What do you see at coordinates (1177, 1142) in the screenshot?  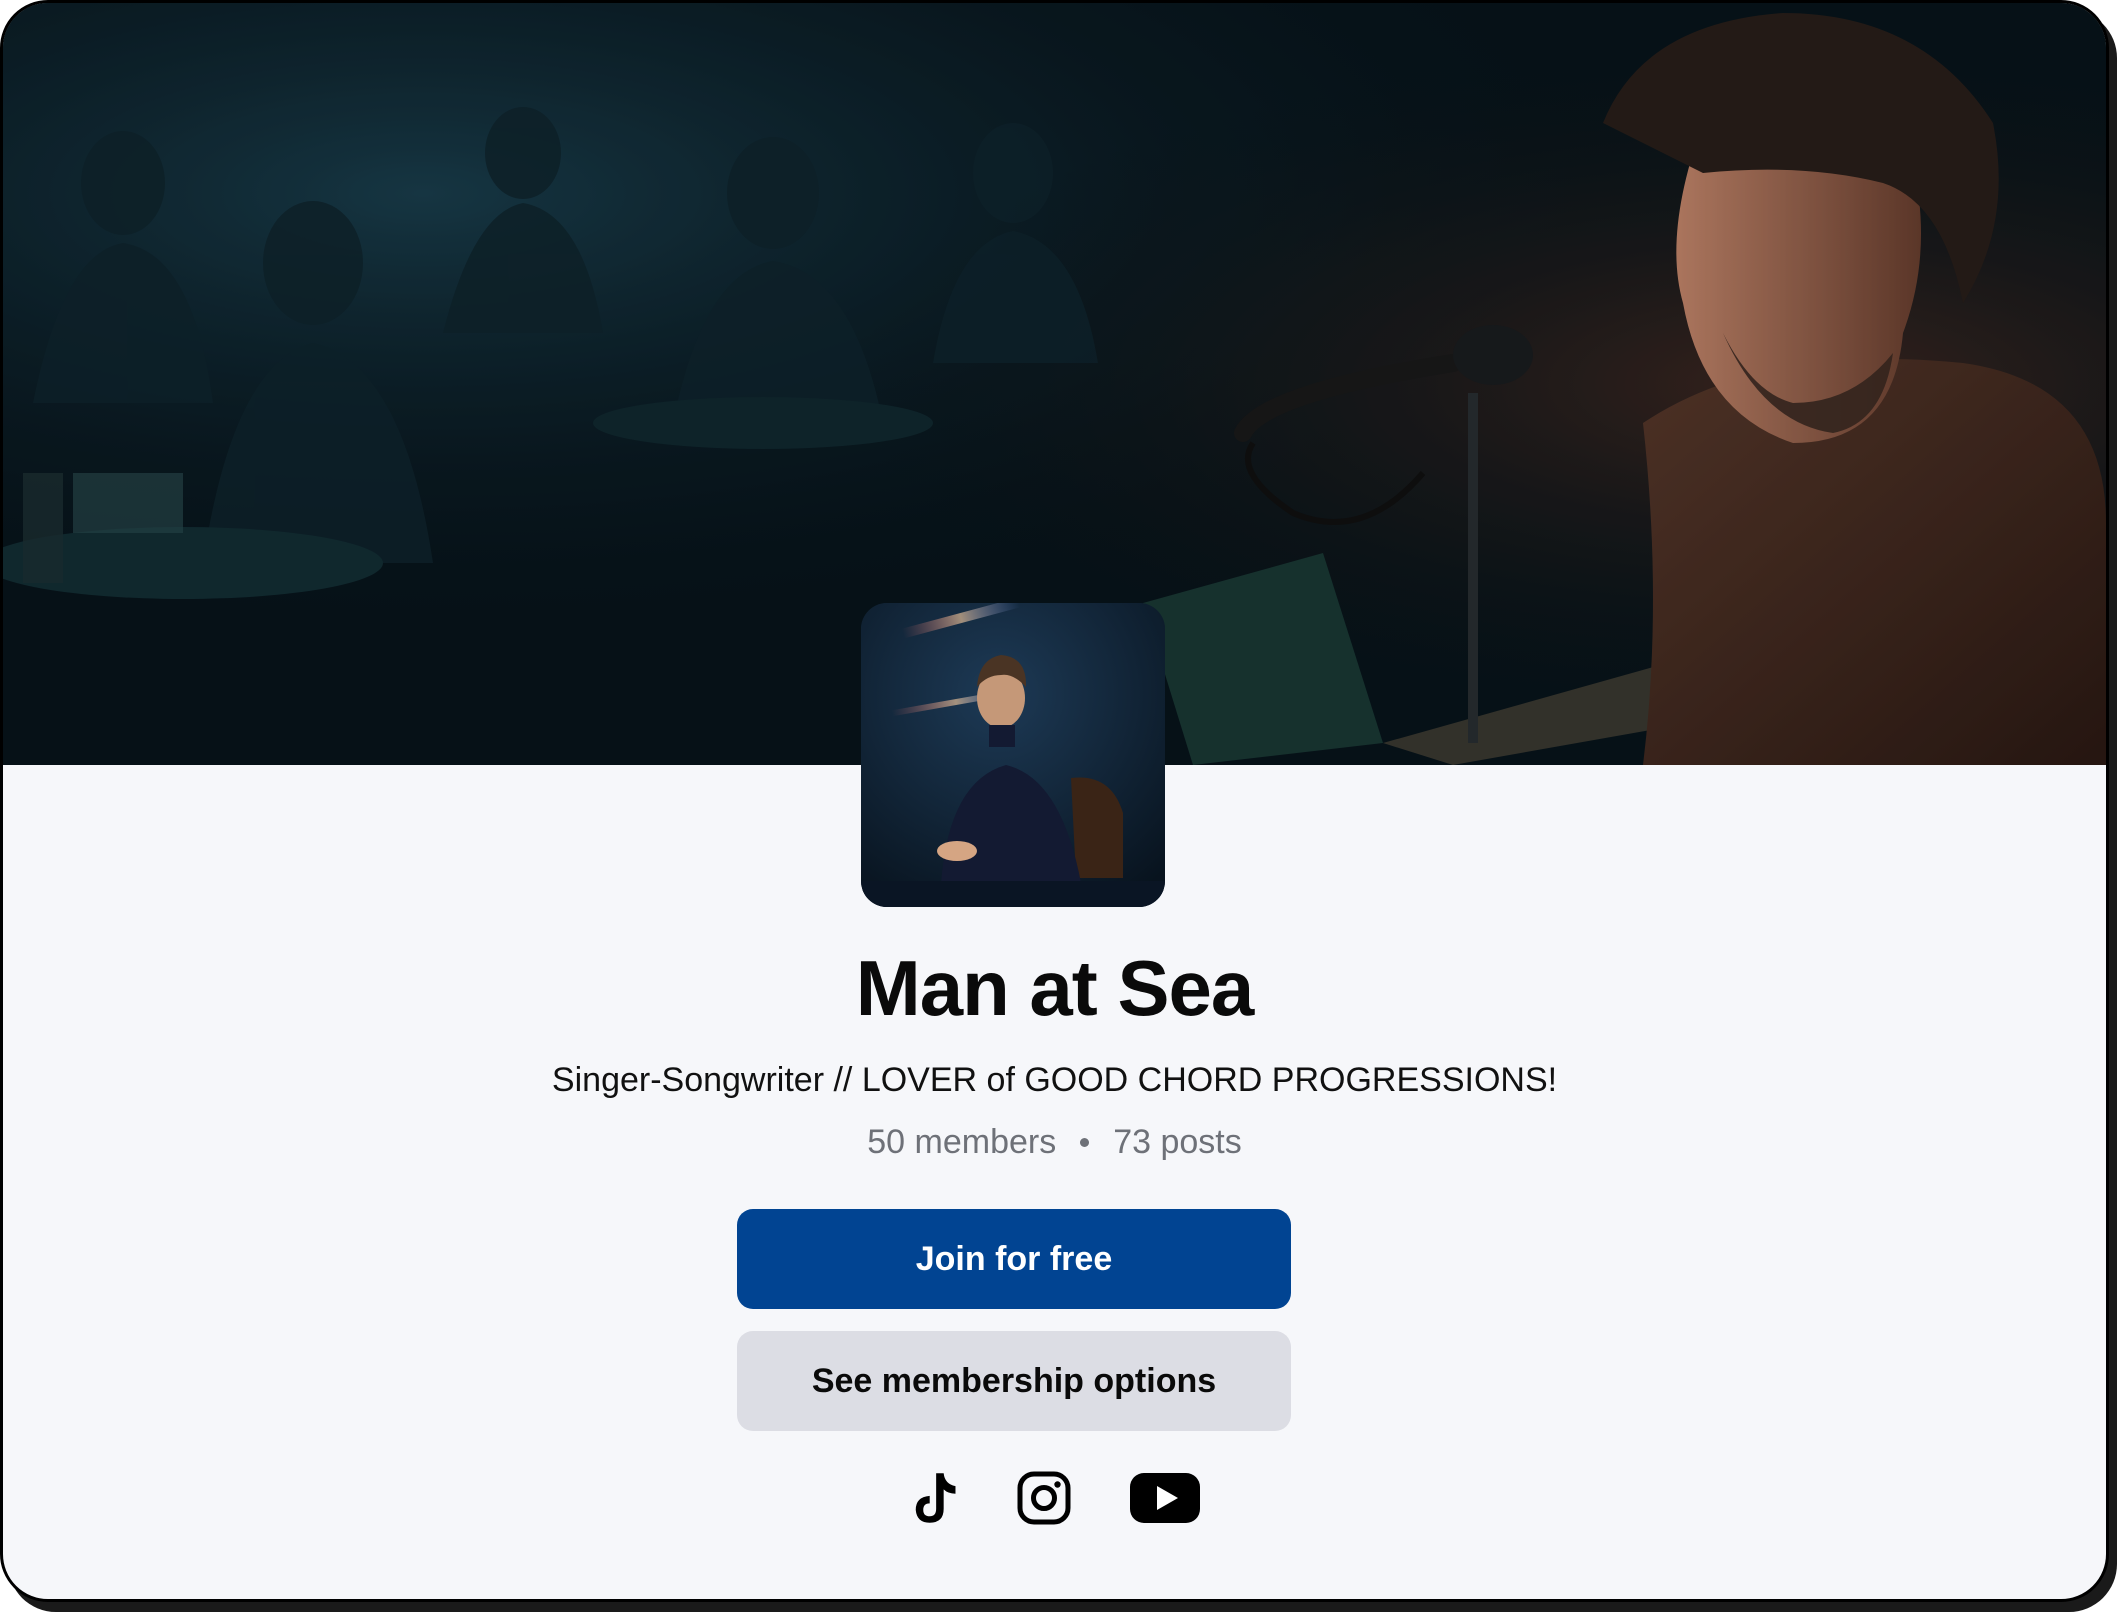 I see `posts-count: 73 posts` at bounding box center [1177, 1142].